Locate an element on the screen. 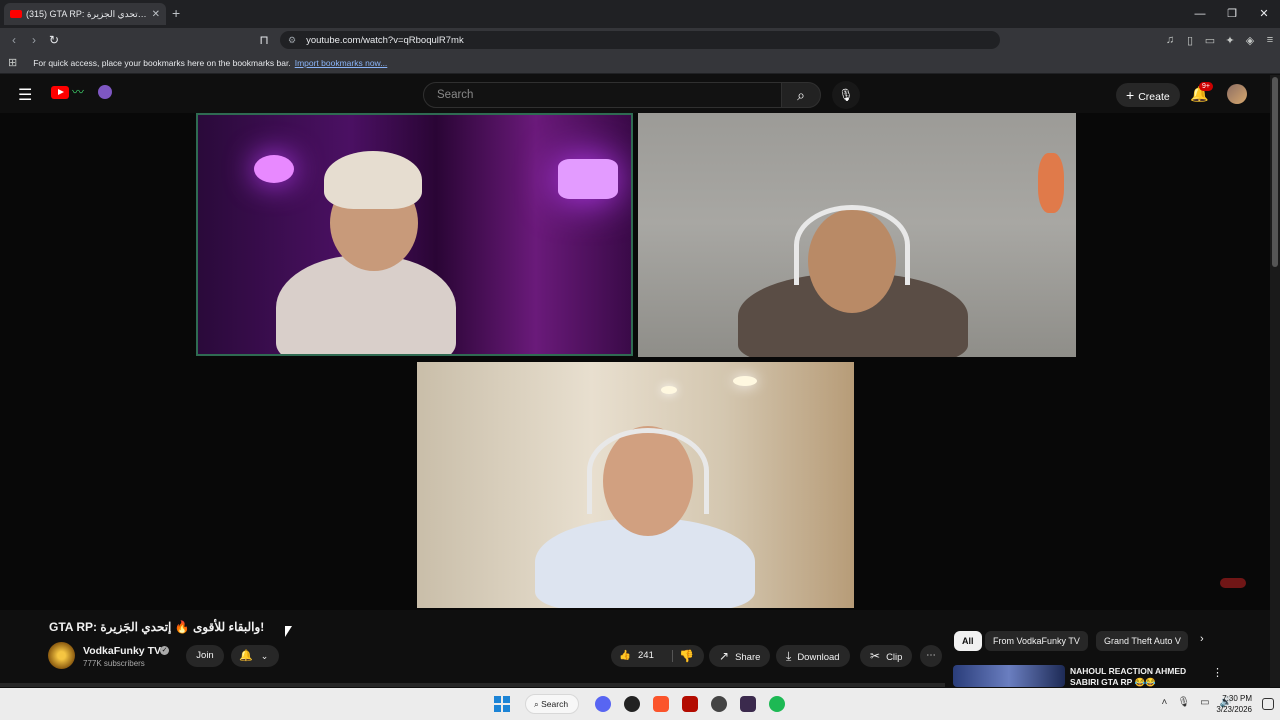 This screenshot has height=720, width=1280. brave-browser-icon is located at coordinates (661, 704).